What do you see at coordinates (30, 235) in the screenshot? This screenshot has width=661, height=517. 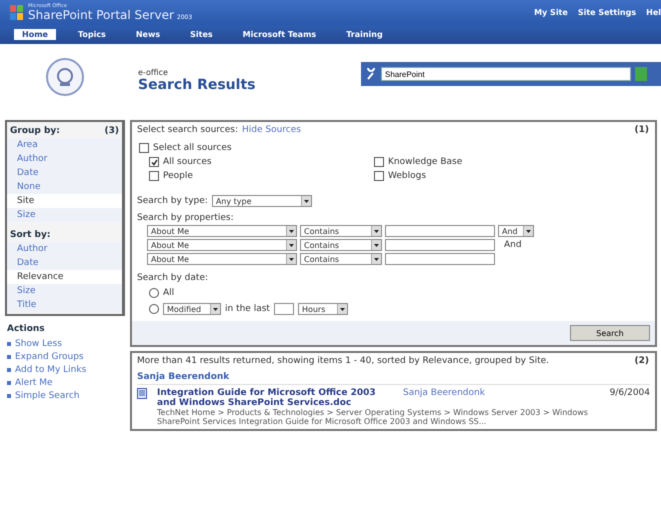 I see `sort-by-heading: Sort by:` at bounding box center [30, 235].